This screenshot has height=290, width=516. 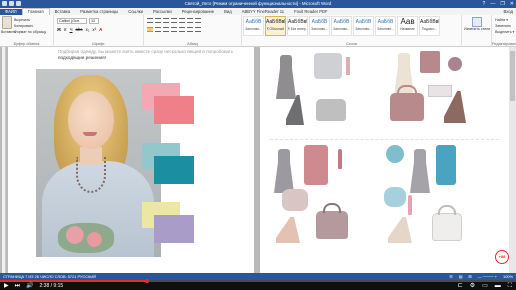 I want to click on grey-knit-dress, so click(x=420, y=171).